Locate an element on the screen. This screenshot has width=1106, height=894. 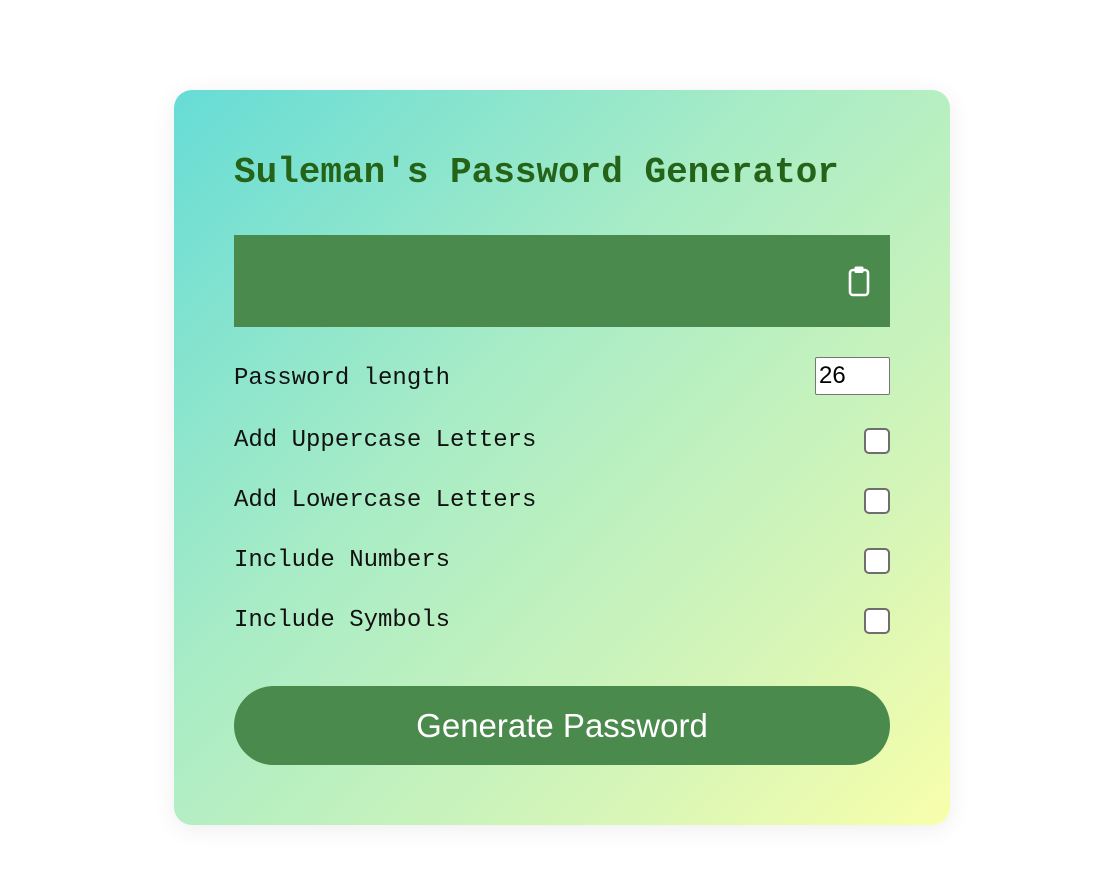
clipboard-icon is located at coordinates (859, 281).